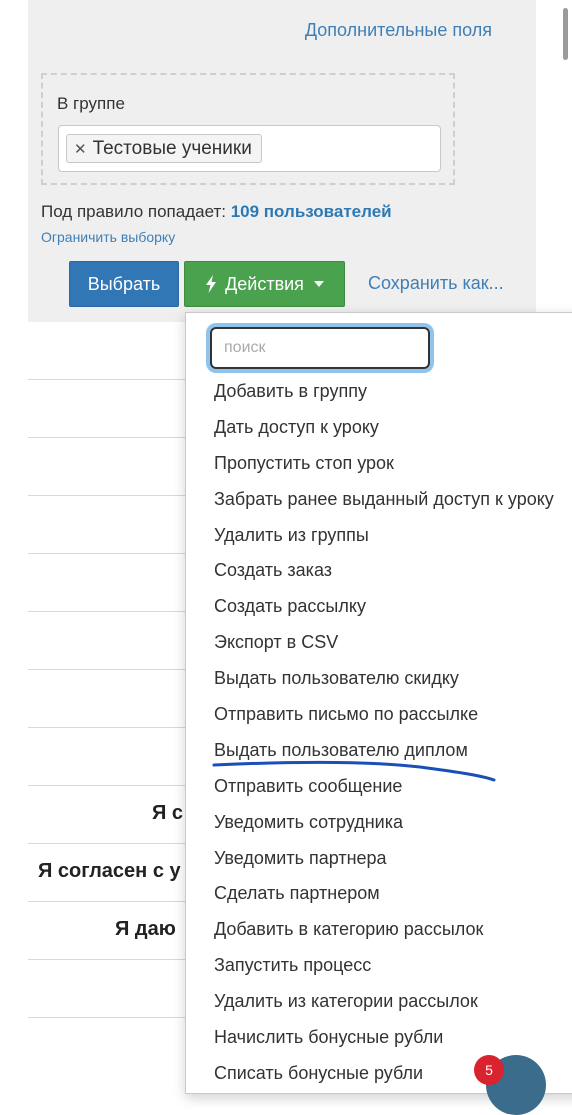  I want to click on menu-item-grant-lesson-access: Дать доступ к уроку, so click(370, 428).